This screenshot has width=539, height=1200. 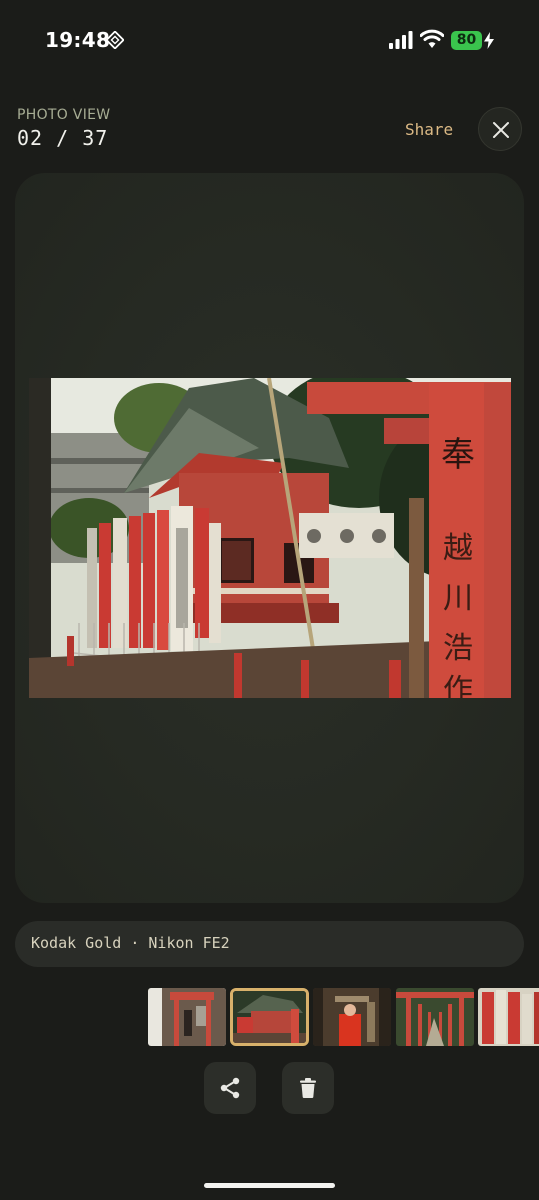 I want to click on thumbnail-strip, so click(x=269, y=1017).